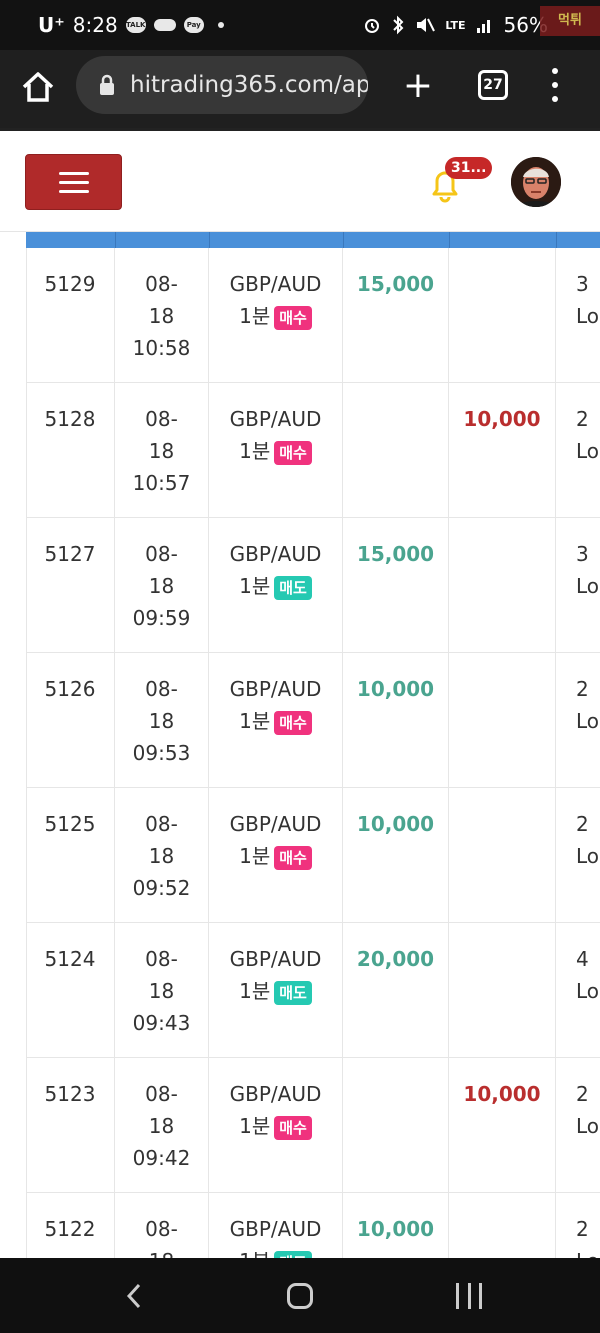  I want to click on bluetooth-icon, so click(398, 25).